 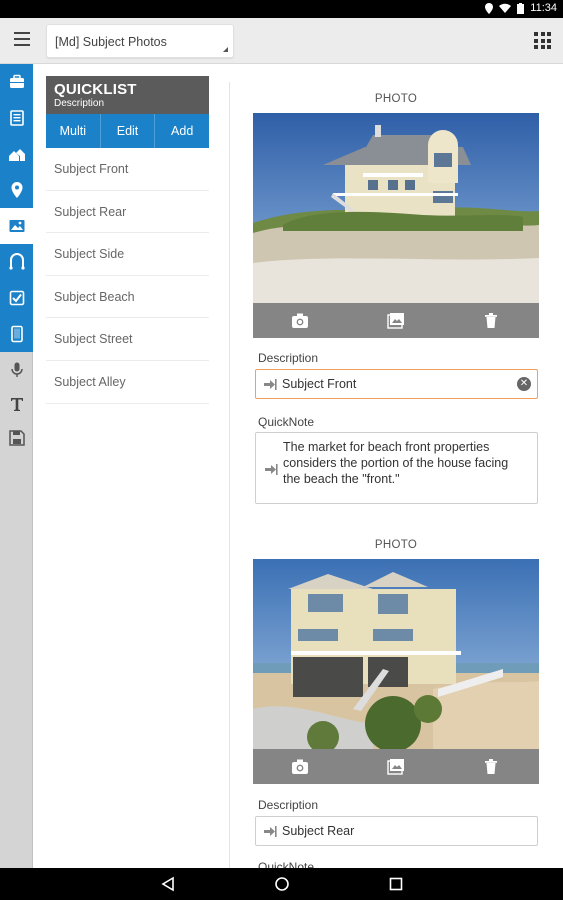 I want to click on dropdown-caret-icon, so click(x=225, y=49).